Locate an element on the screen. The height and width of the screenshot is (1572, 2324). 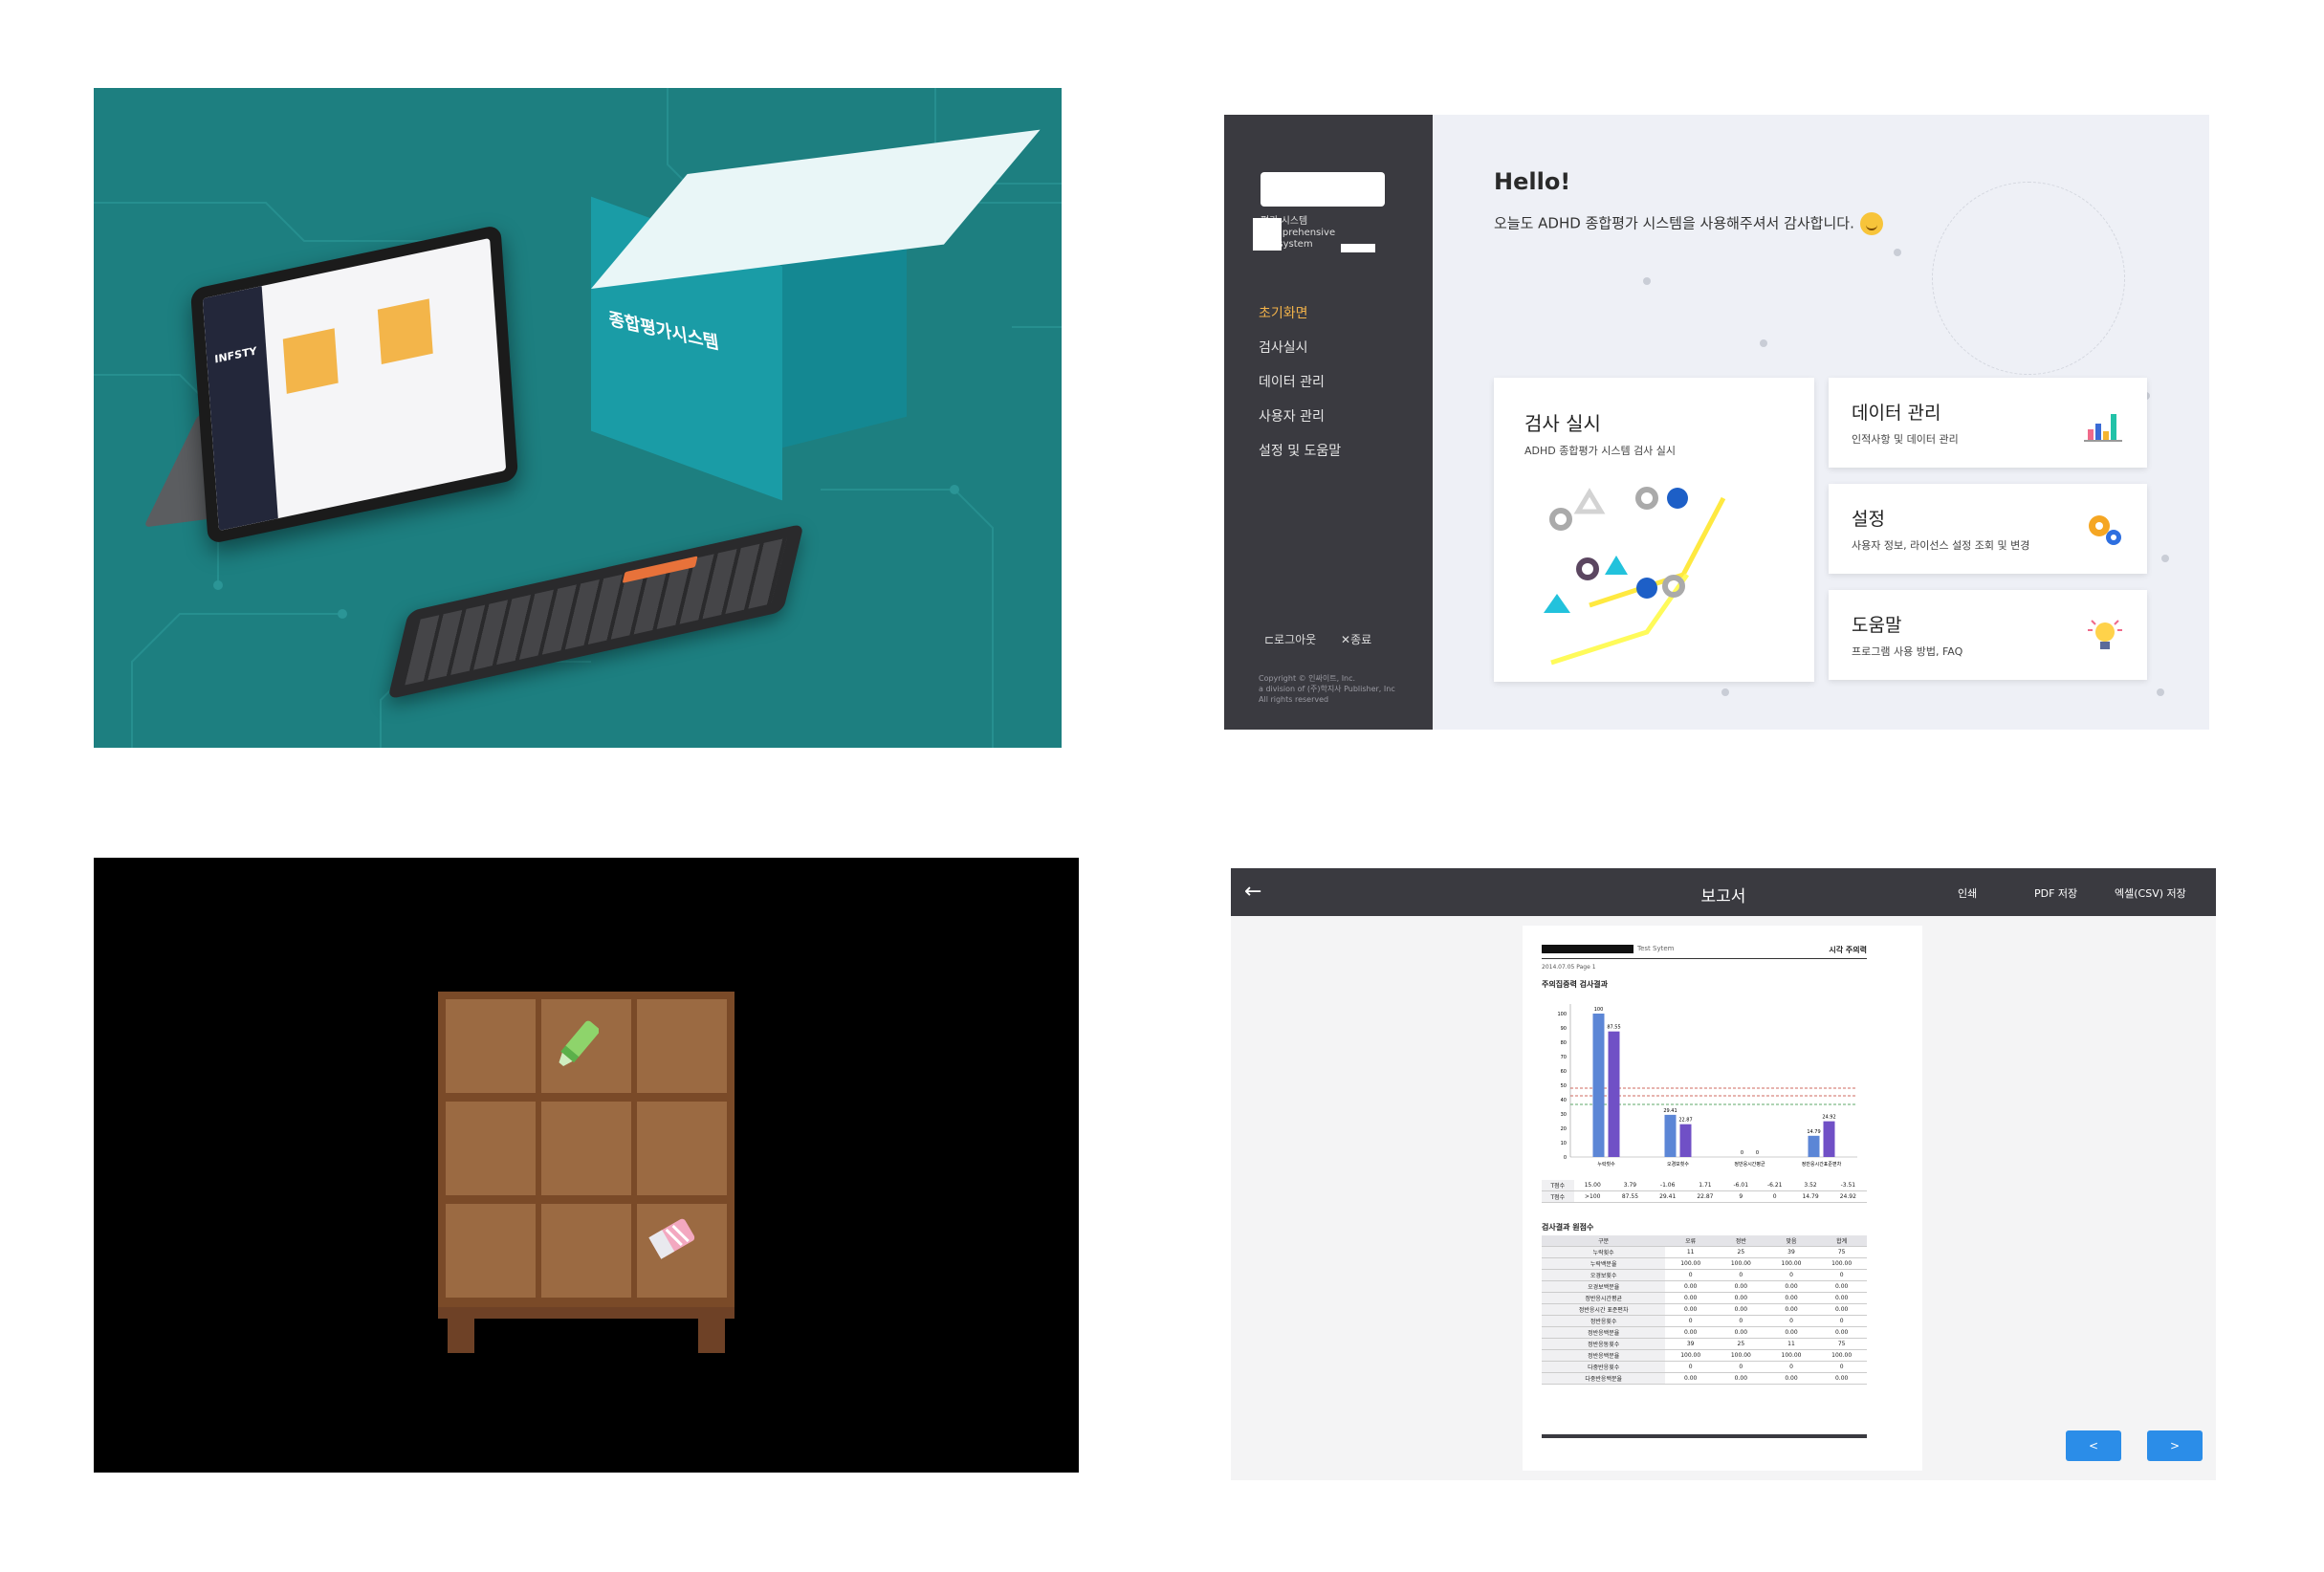
cabinet-base is located at coordinates (586, 1313).